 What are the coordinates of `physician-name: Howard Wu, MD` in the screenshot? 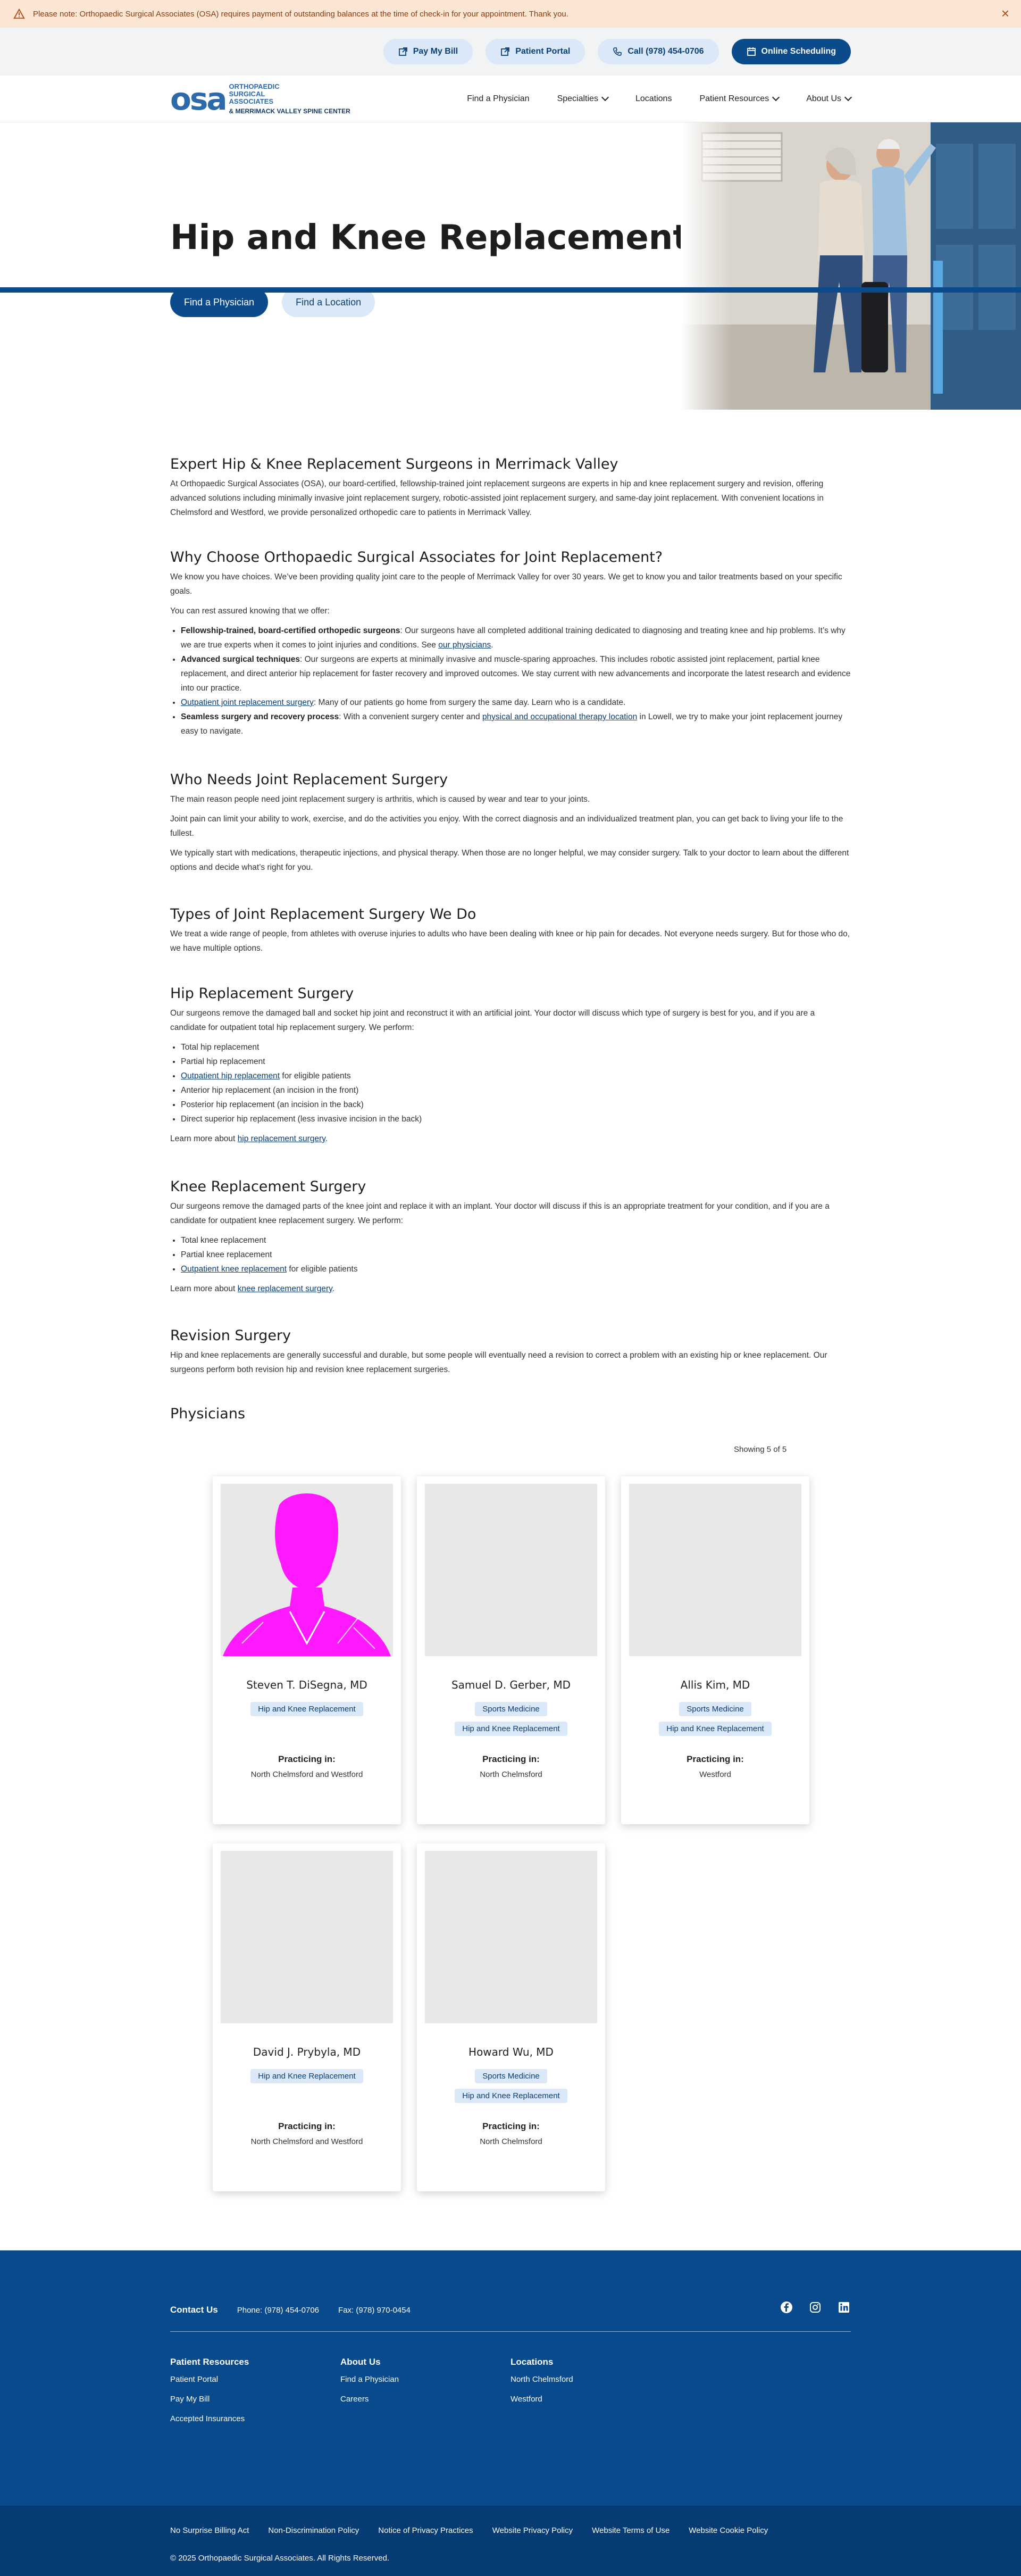 It's located at (511, 2052).